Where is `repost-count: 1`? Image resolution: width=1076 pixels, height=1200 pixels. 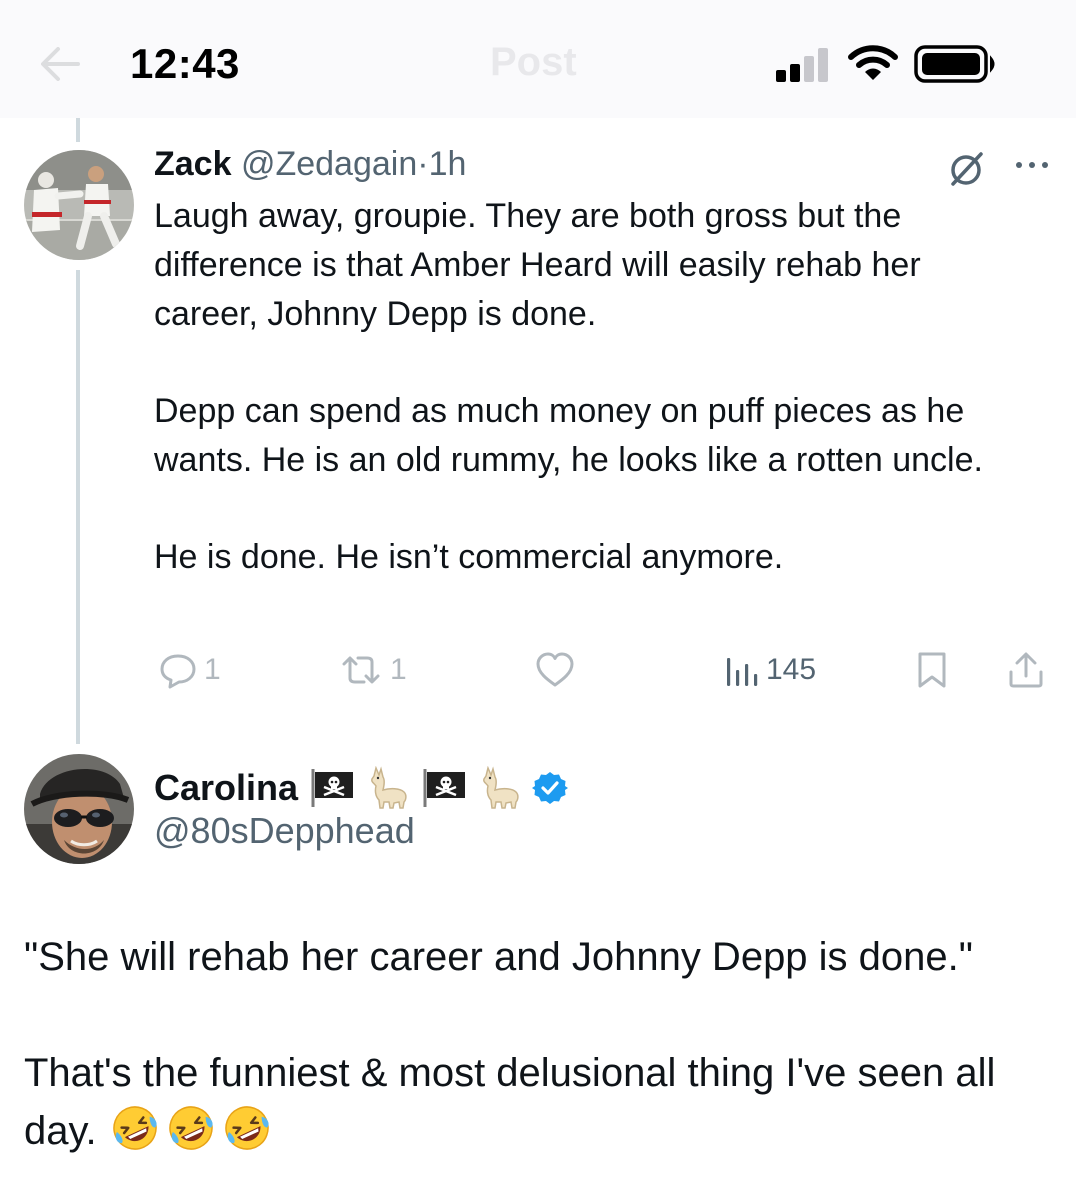 repost-count: 1 is located at coordinates (398, 669).